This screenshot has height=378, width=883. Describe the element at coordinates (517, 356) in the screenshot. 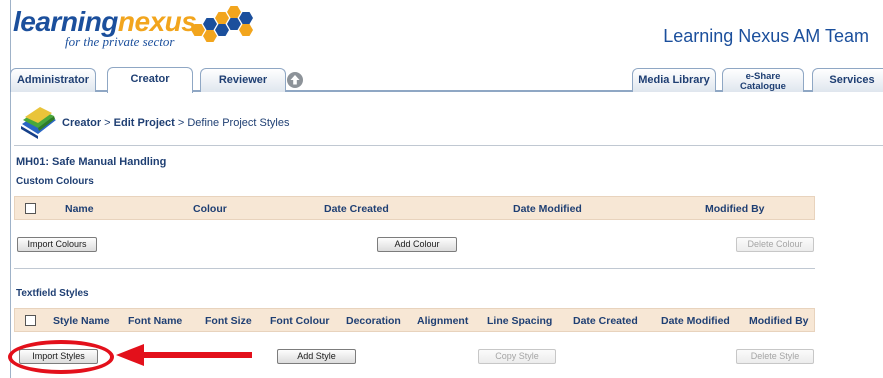

I see `copy-style-button: Copy Style` at that location.